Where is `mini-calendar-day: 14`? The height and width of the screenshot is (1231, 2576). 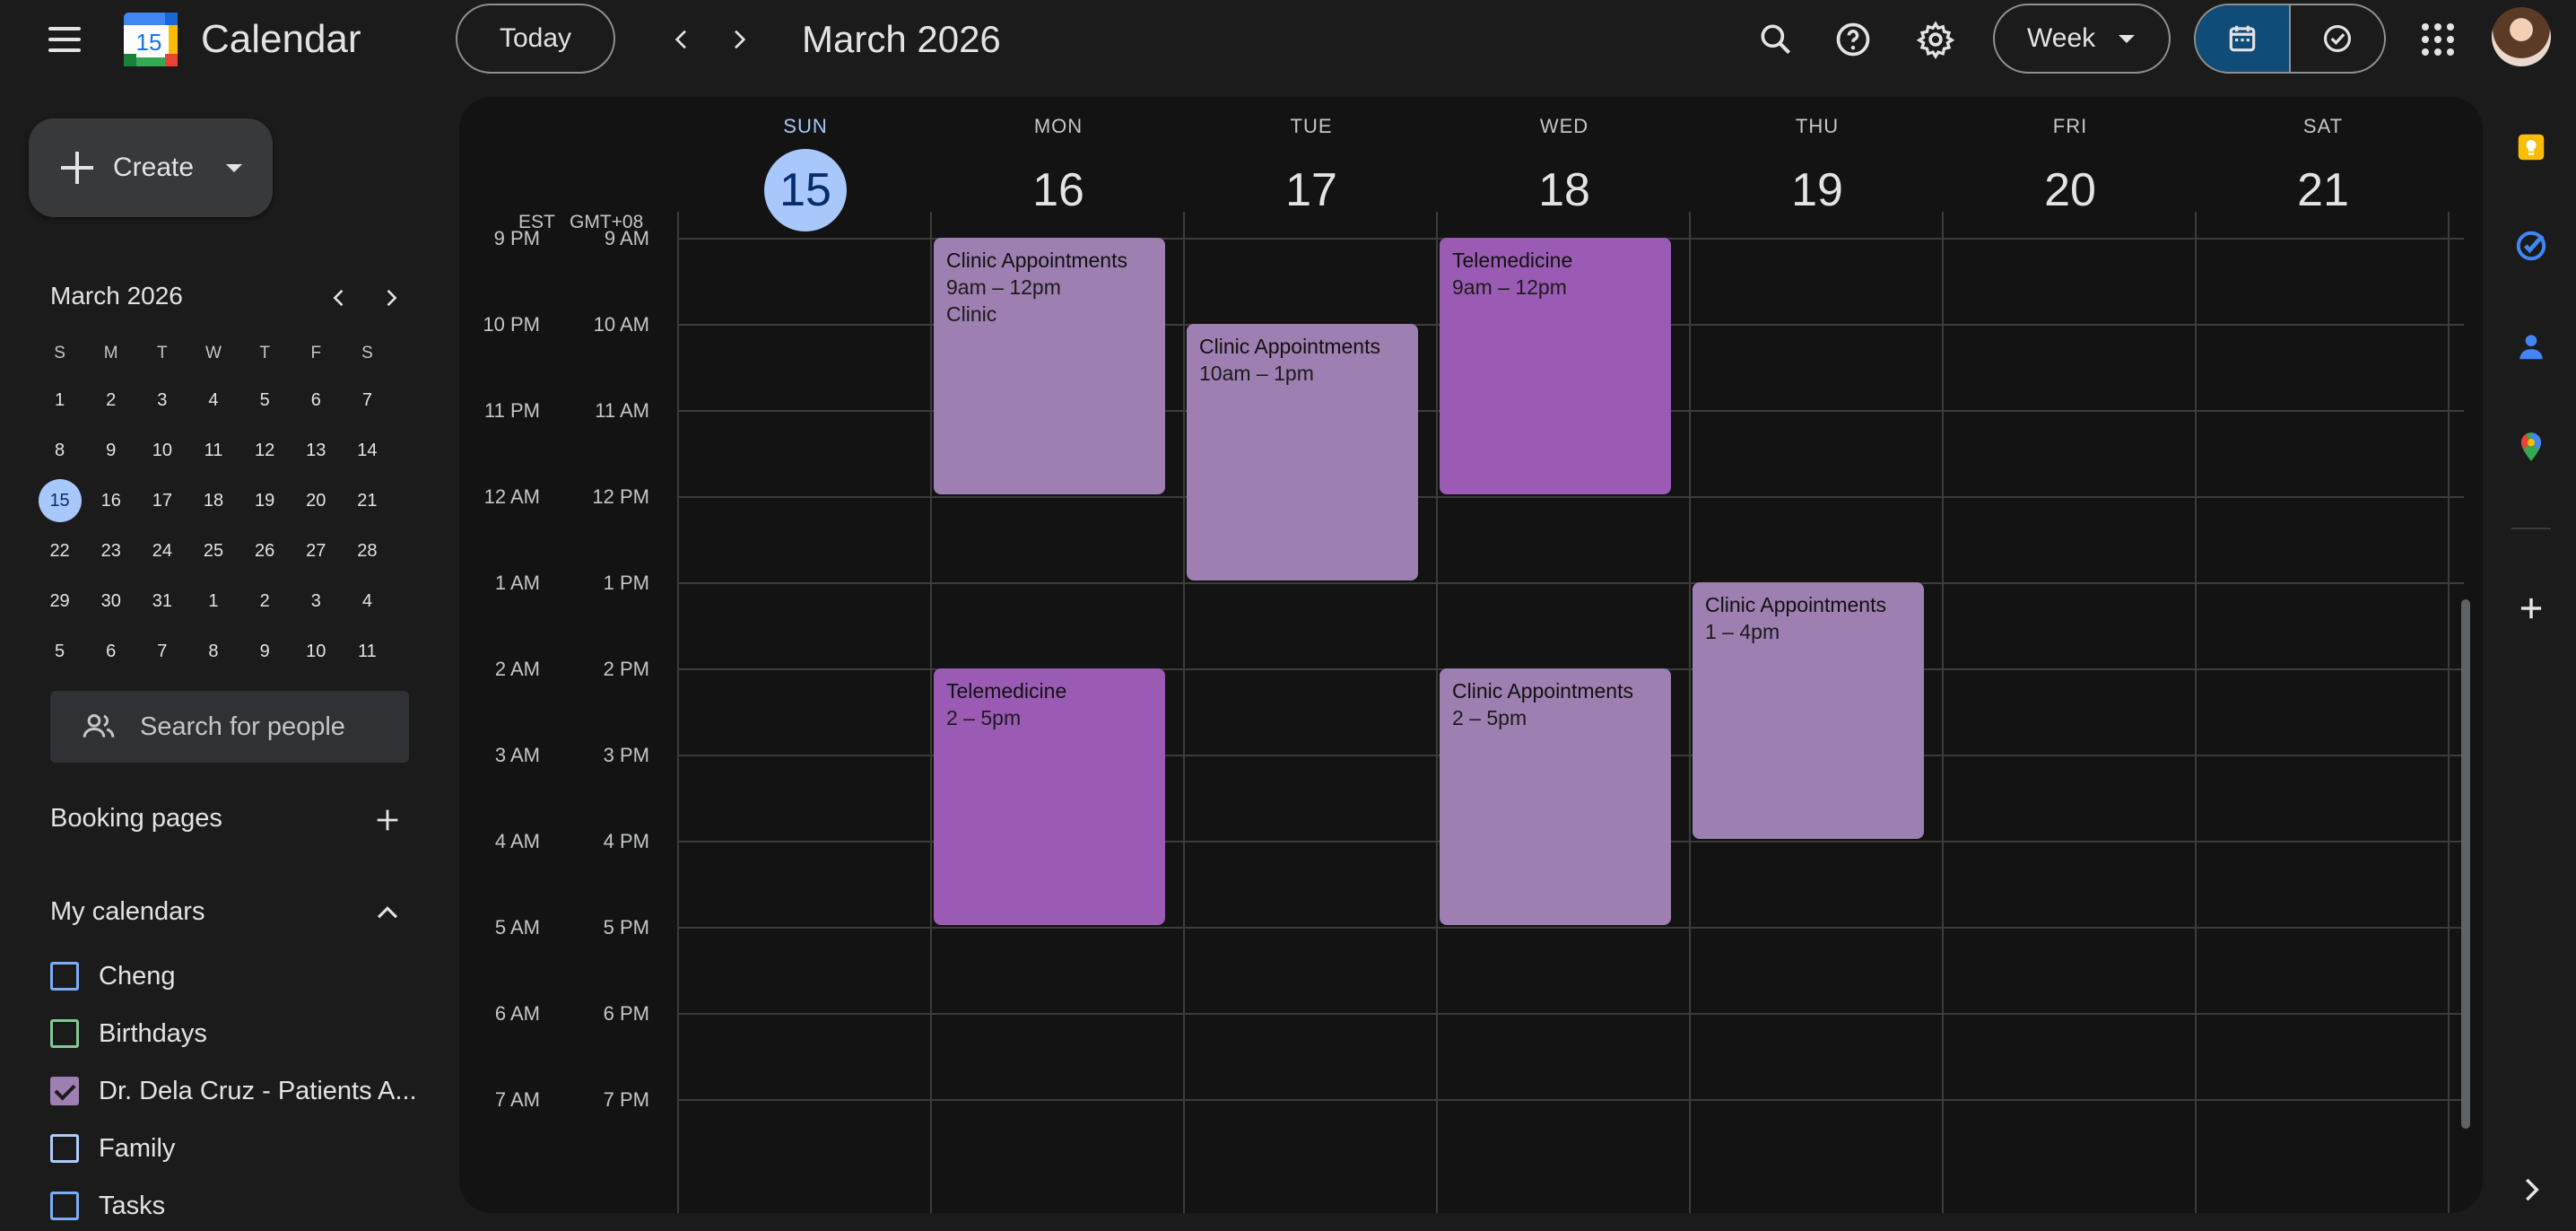
mini-calendar-day: 14 is located at coordinates (367, 450).